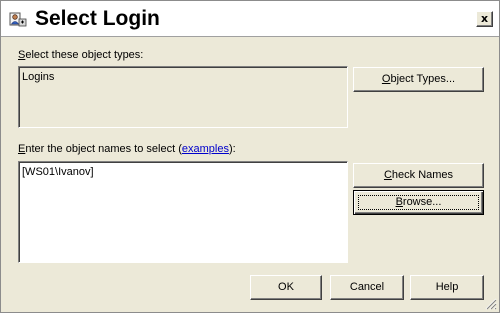 This screenshot has width=500, height=313. What do you see at coordinates (97, 18) in the screenshot?
I see `window-title: Select Login` at bounding box center [97, 18].